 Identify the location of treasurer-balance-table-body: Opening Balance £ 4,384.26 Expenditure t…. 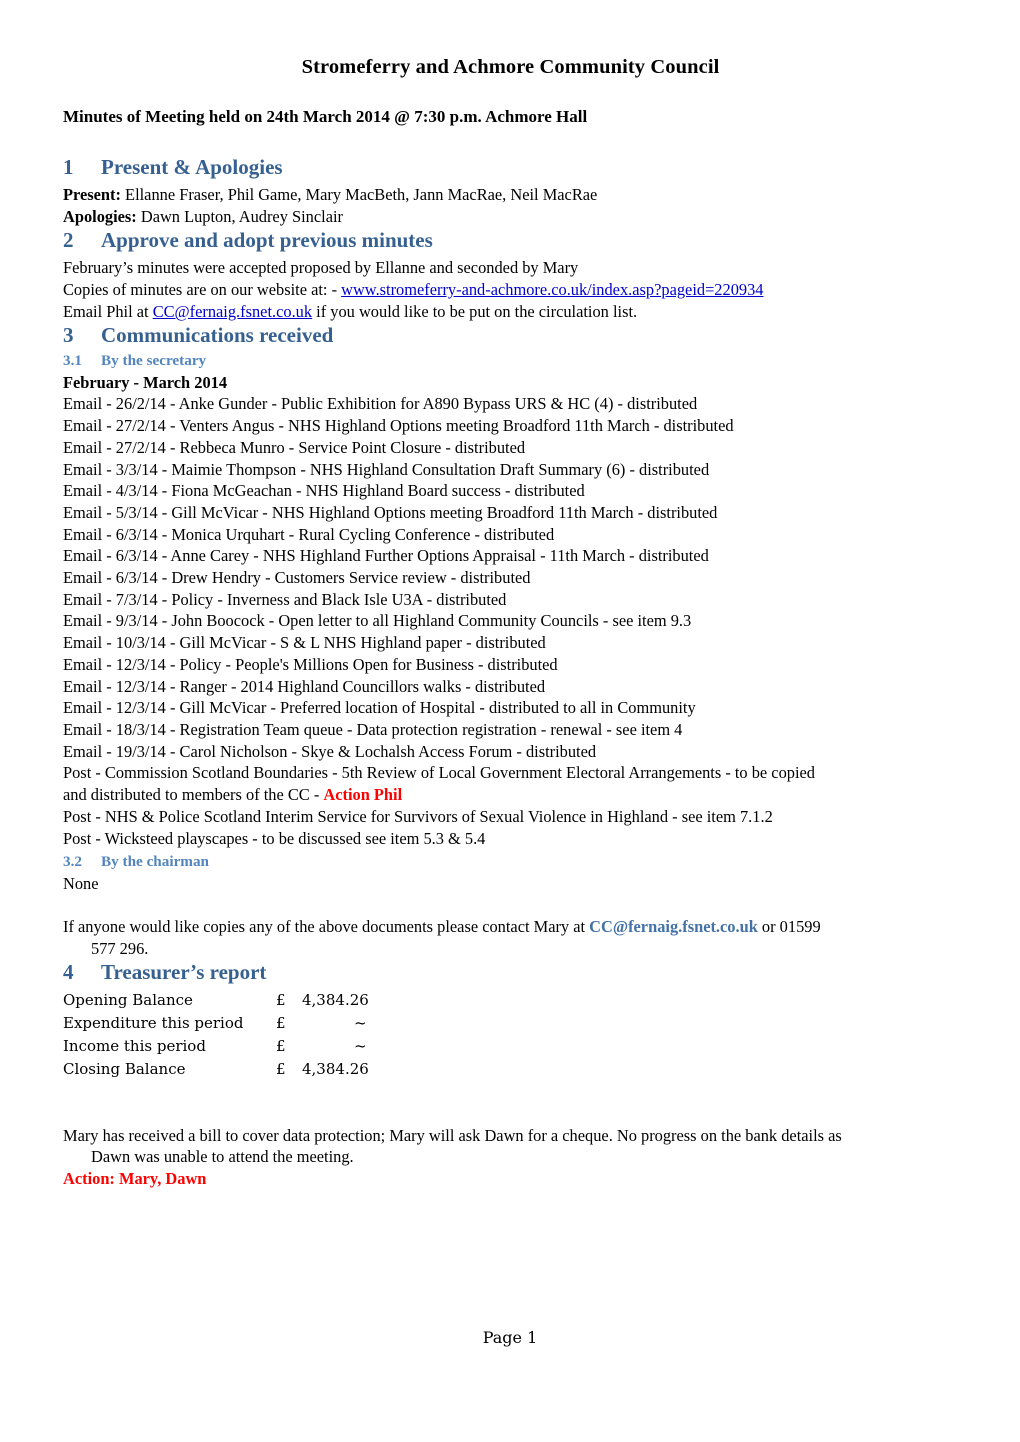
(216, 1035).